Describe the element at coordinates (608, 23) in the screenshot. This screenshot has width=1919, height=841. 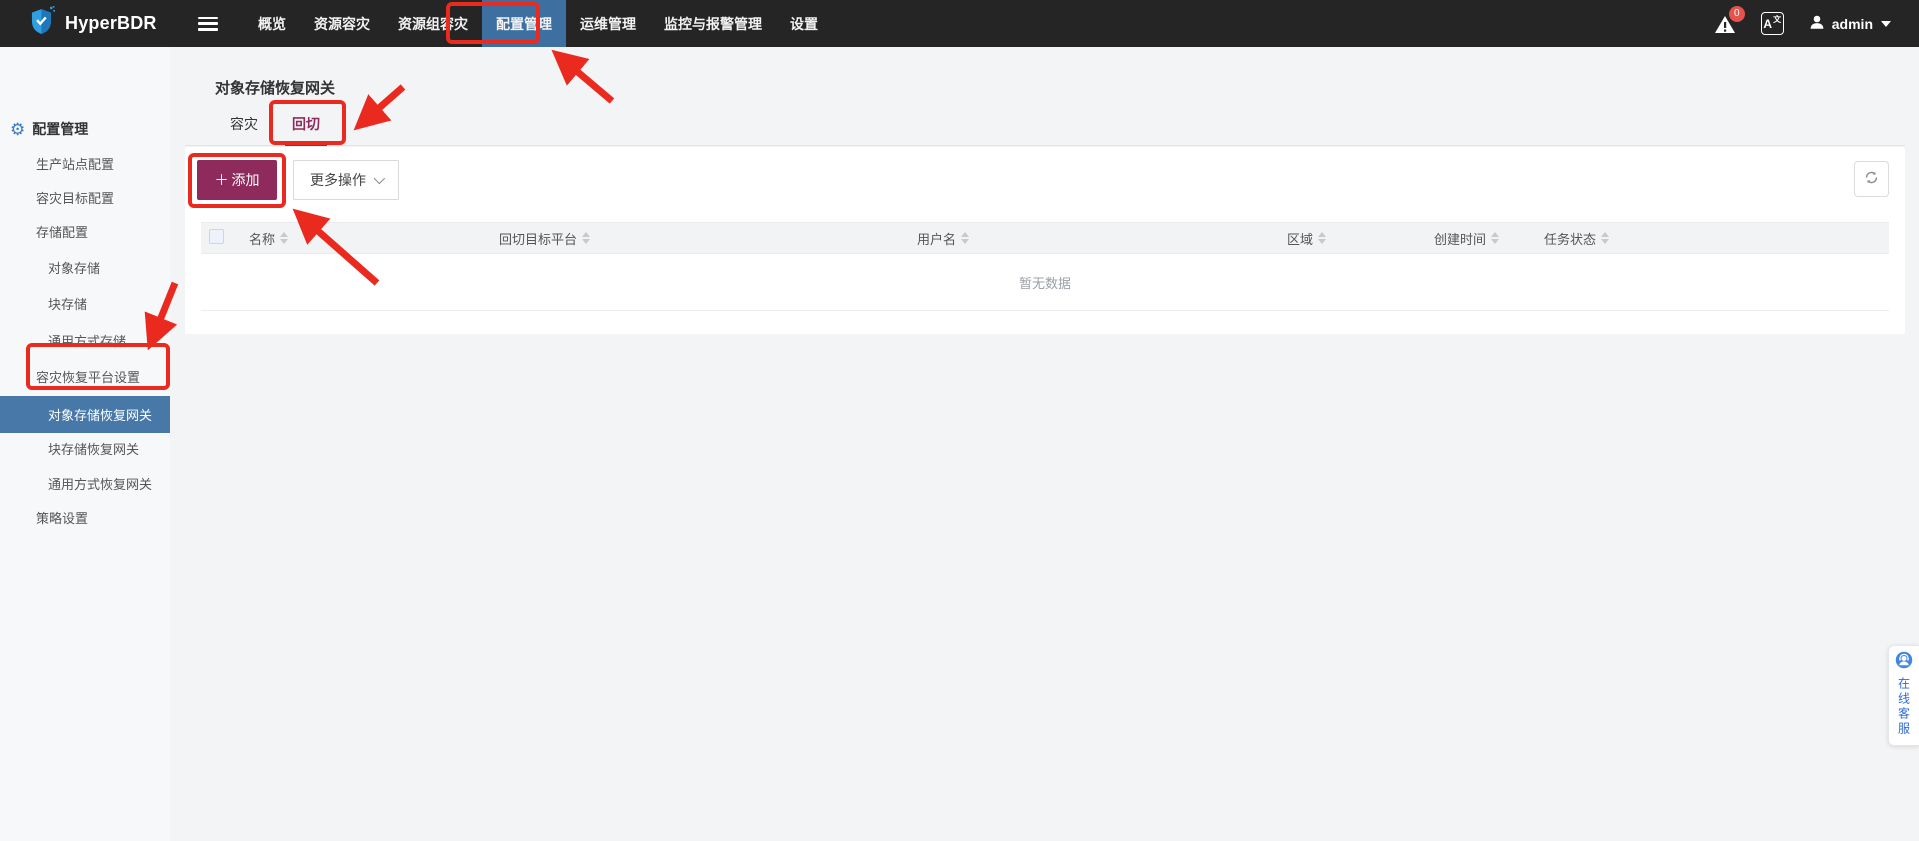
I see `nav-item-ops-management: 运维管理` at that location.